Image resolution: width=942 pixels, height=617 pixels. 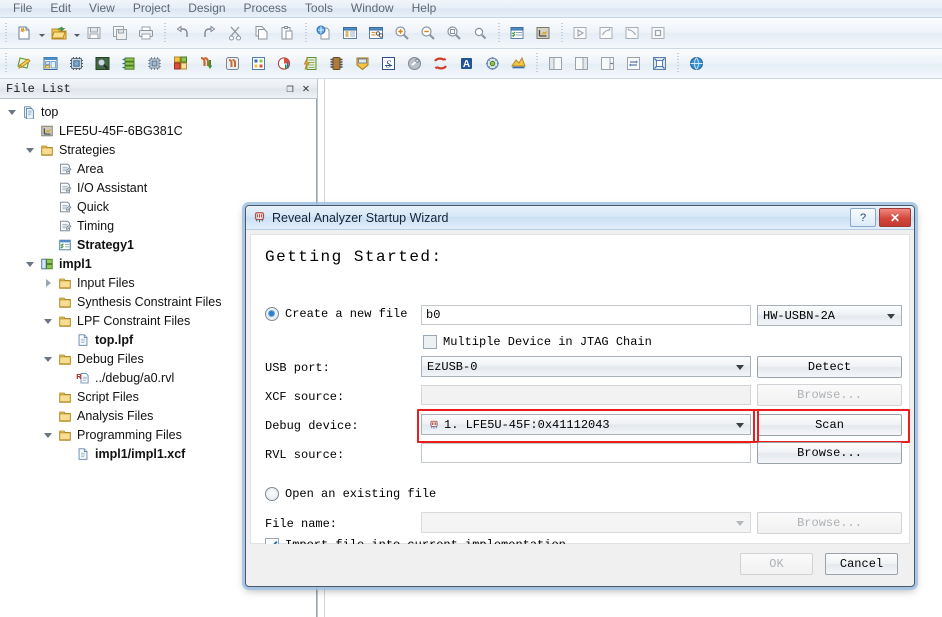 I want to click on menu-item-tools: Tools, so click(x=319, y=8).